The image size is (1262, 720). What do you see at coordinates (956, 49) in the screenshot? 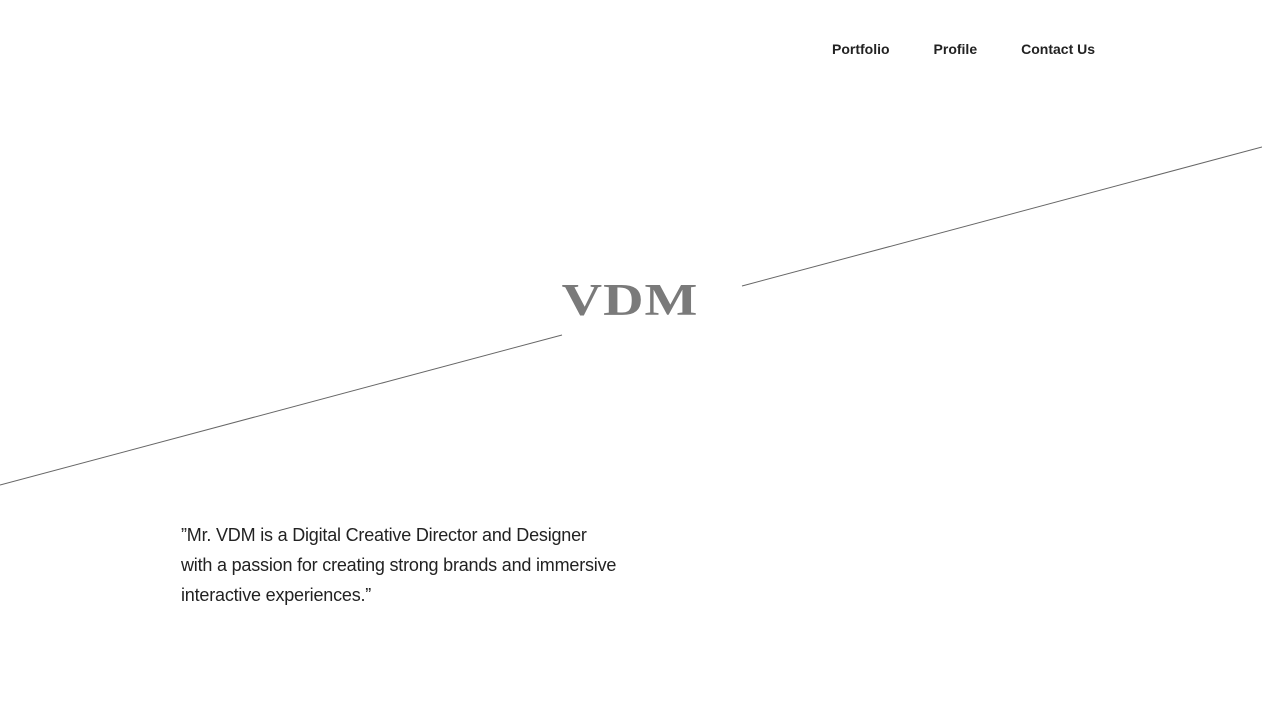
I see `nav-link-profile: Profile` at bounding box center [956, 49].